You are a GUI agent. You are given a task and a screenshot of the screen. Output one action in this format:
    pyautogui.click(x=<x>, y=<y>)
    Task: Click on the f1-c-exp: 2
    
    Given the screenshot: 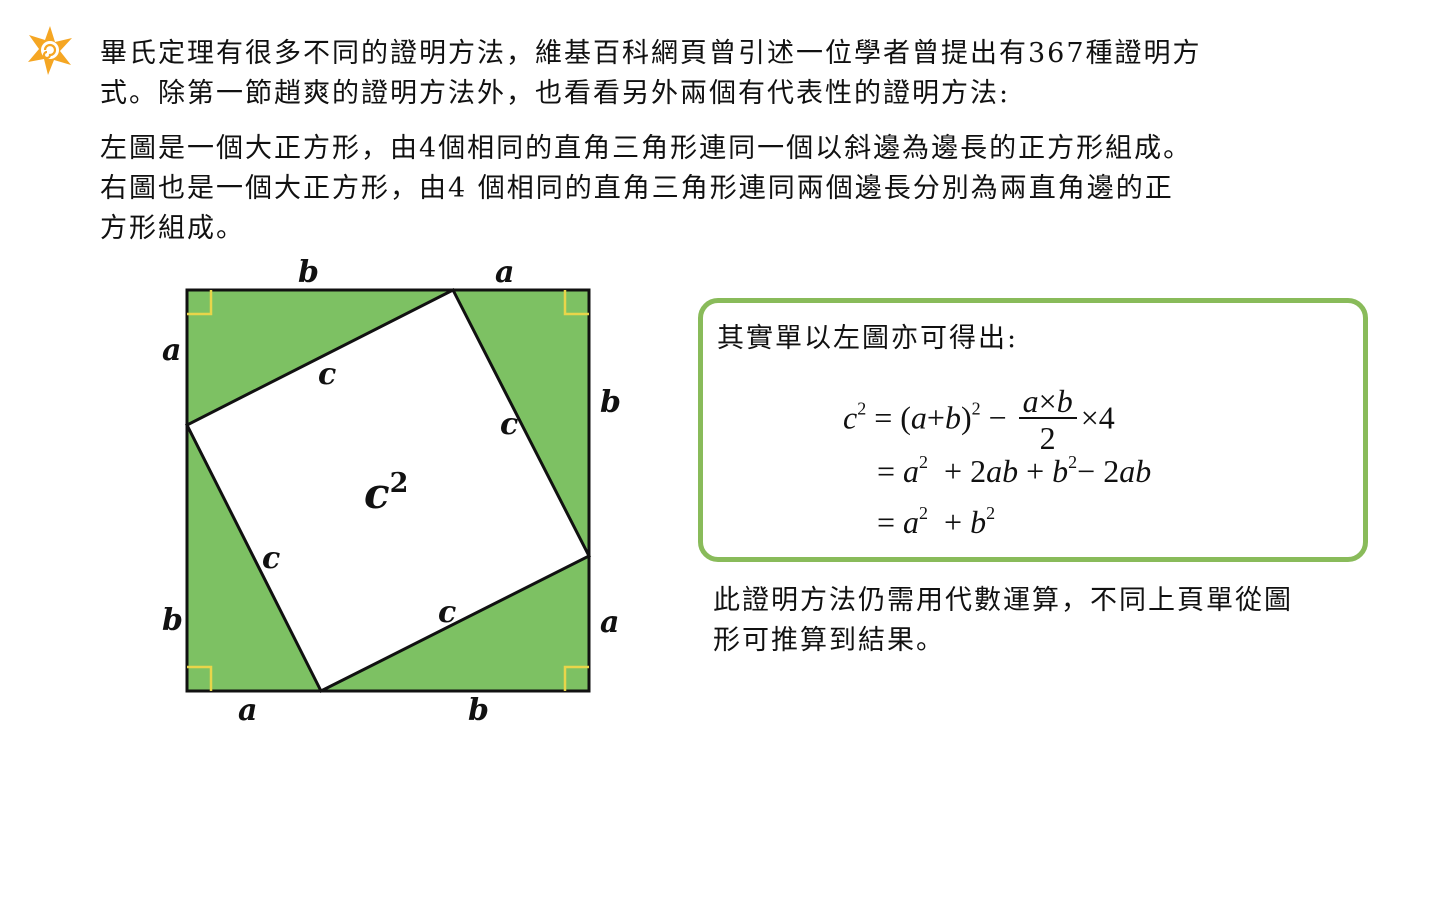 What is the action you would take?
    pyautogui.click(x=862, y=408)
    